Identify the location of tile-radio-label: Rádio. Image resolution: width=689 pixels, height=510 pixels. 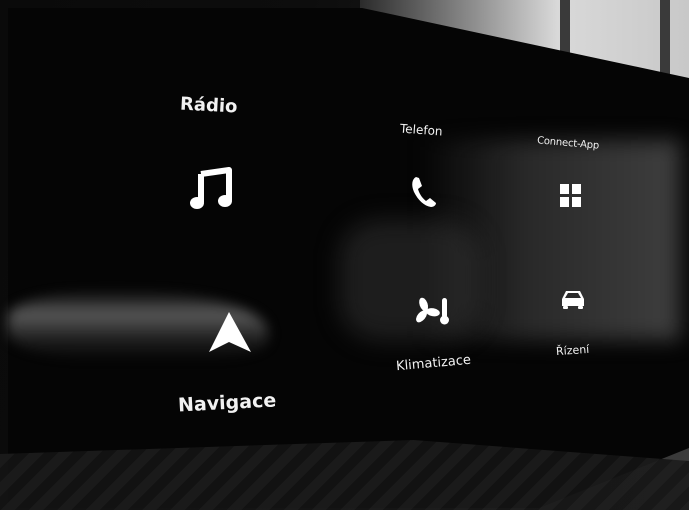
(208, 105).